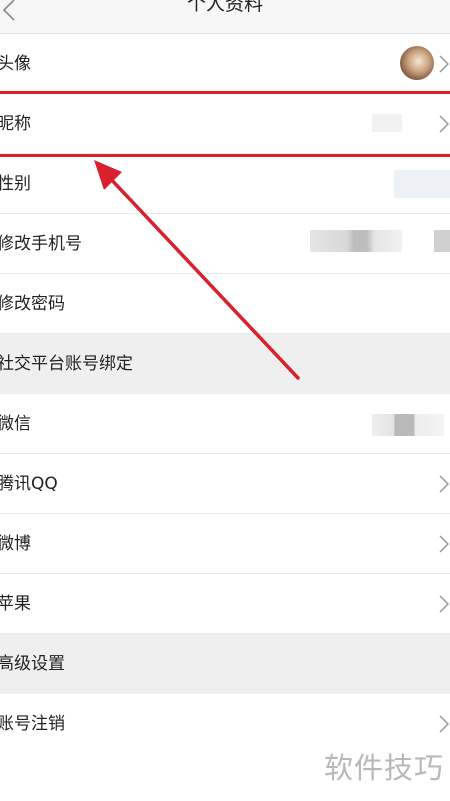  What do you see at coordinates (225, 184) in the screenshot?
I see `gender-row: 性别` at bounding box center [225, 184].